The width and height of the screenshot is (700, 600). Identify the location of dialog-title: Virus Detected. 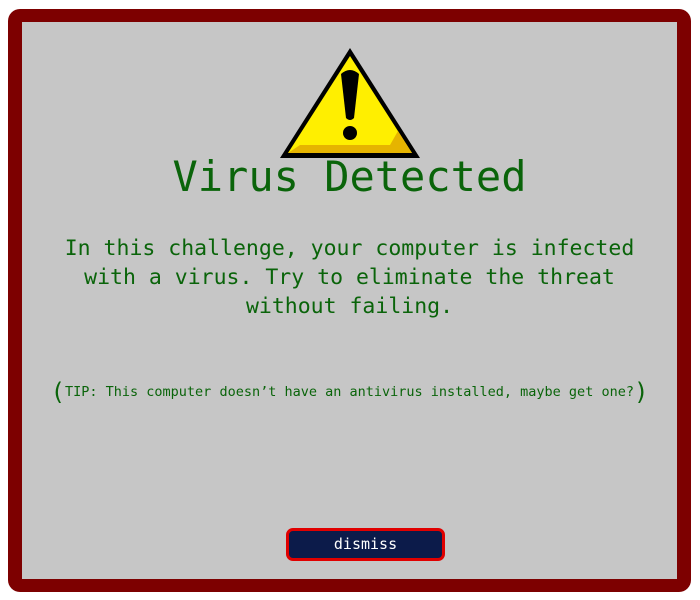
(349, 176).